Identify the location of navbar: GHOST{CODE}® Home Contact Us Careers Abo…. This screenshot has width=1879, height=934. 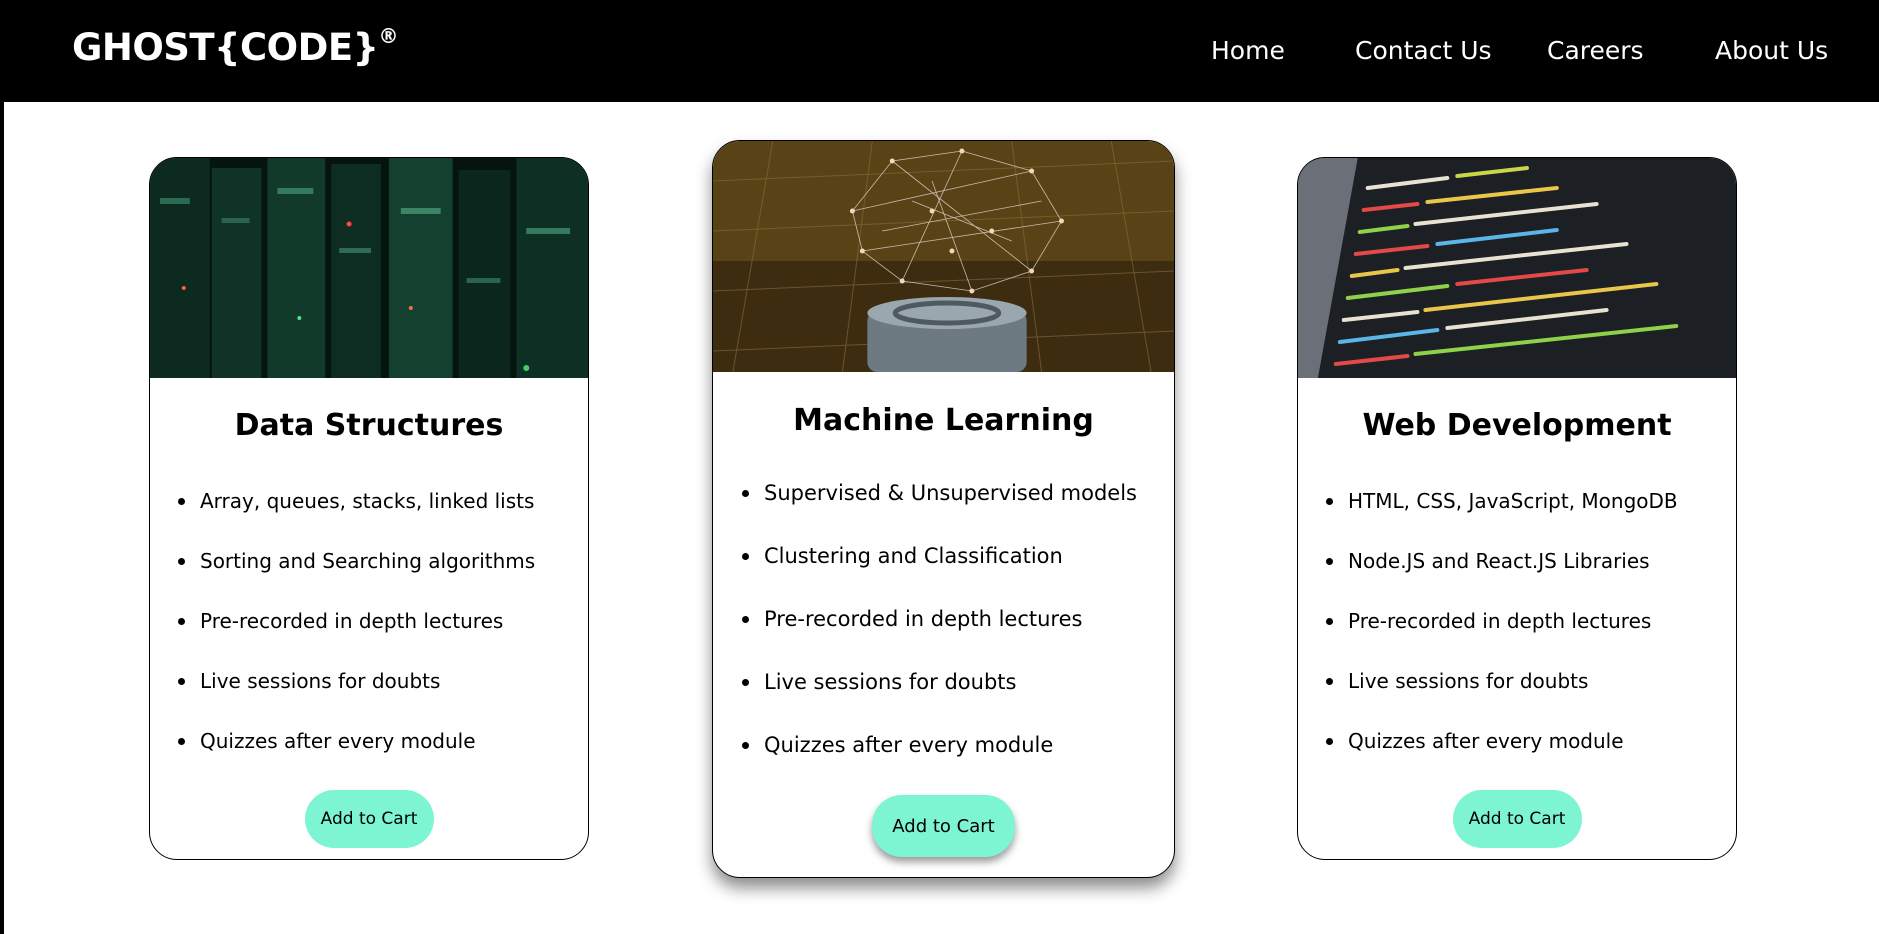
(939, 51).